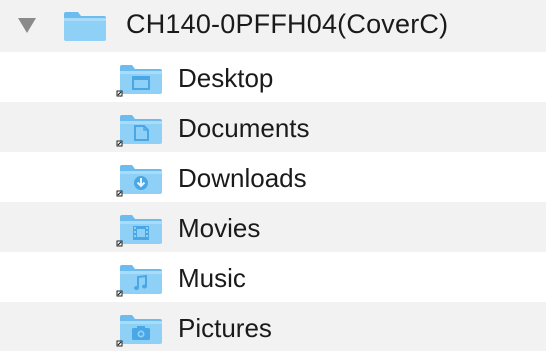 The width and height of the screenshot is (546, 351). Describe the element at coordinates (226, 78) in the screenshot. I see `tree-item-label: Desktop` at that location.